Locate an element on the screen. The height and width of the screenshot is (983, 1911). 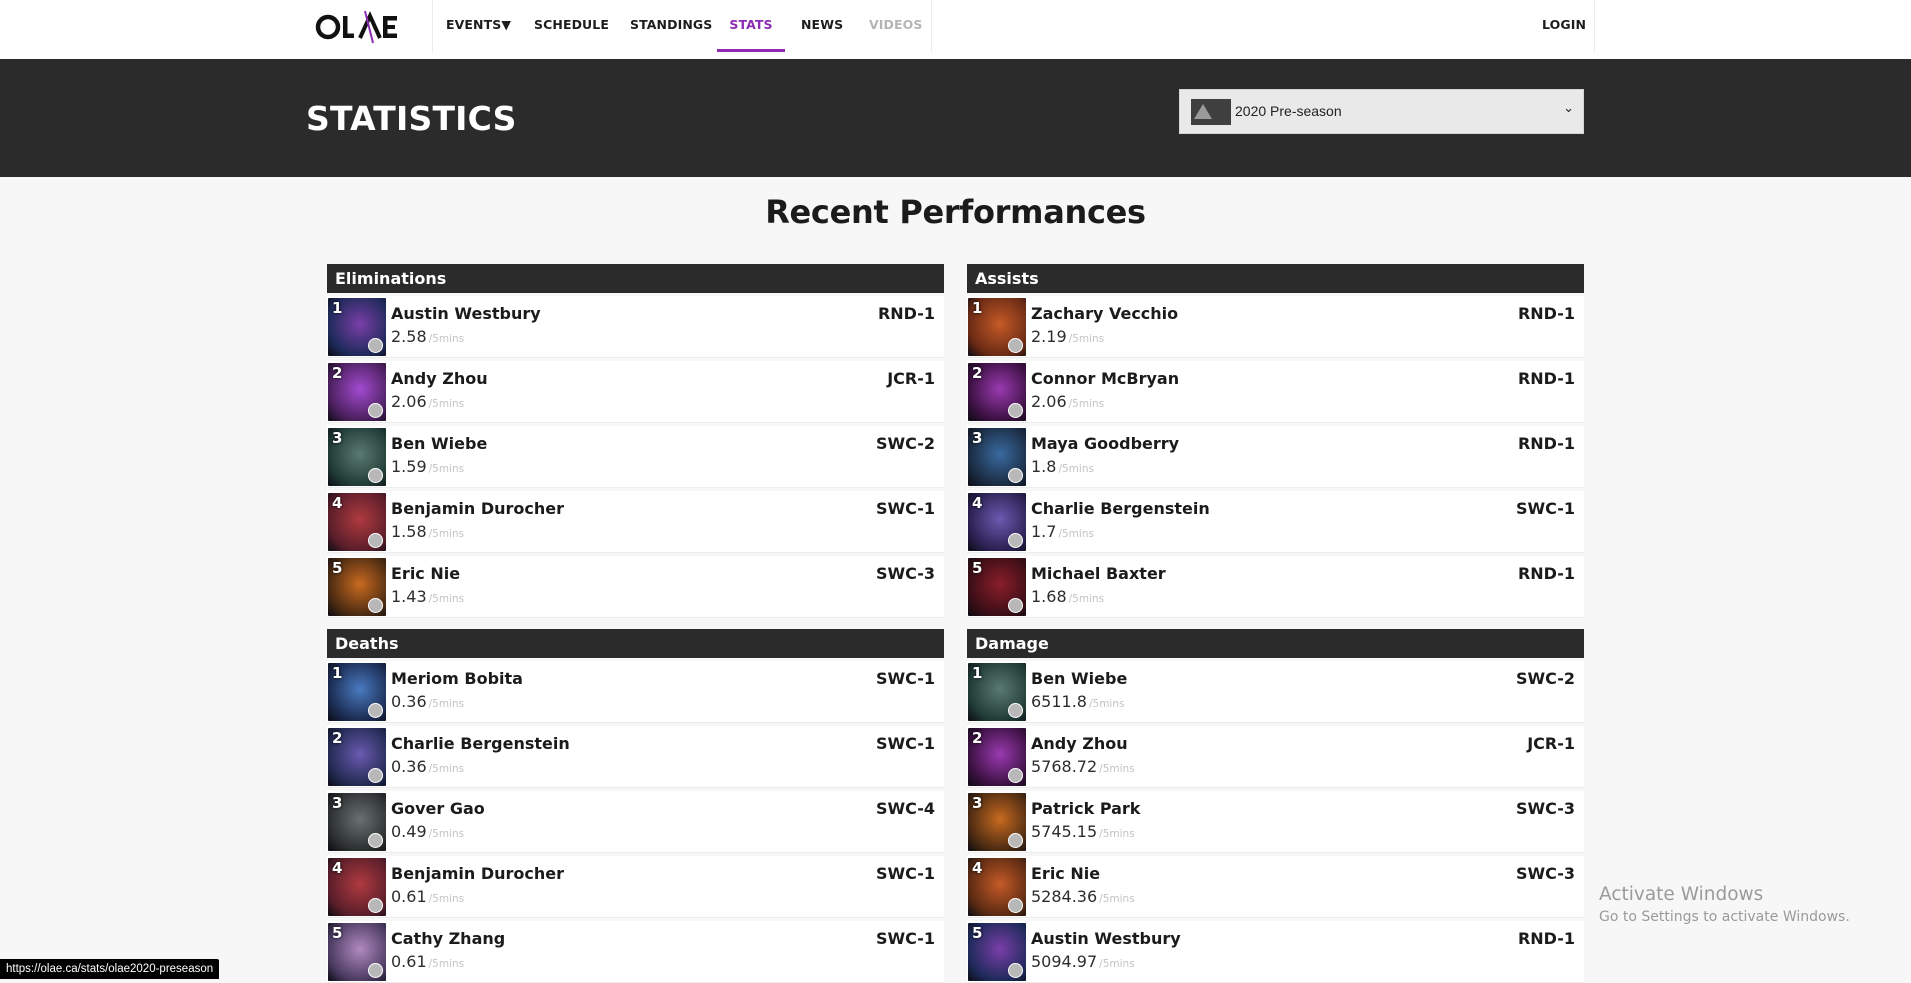
stat-row: 2 Andy Zhou 2.06/5mins JCR-1 is located at coordinates (635, 392).